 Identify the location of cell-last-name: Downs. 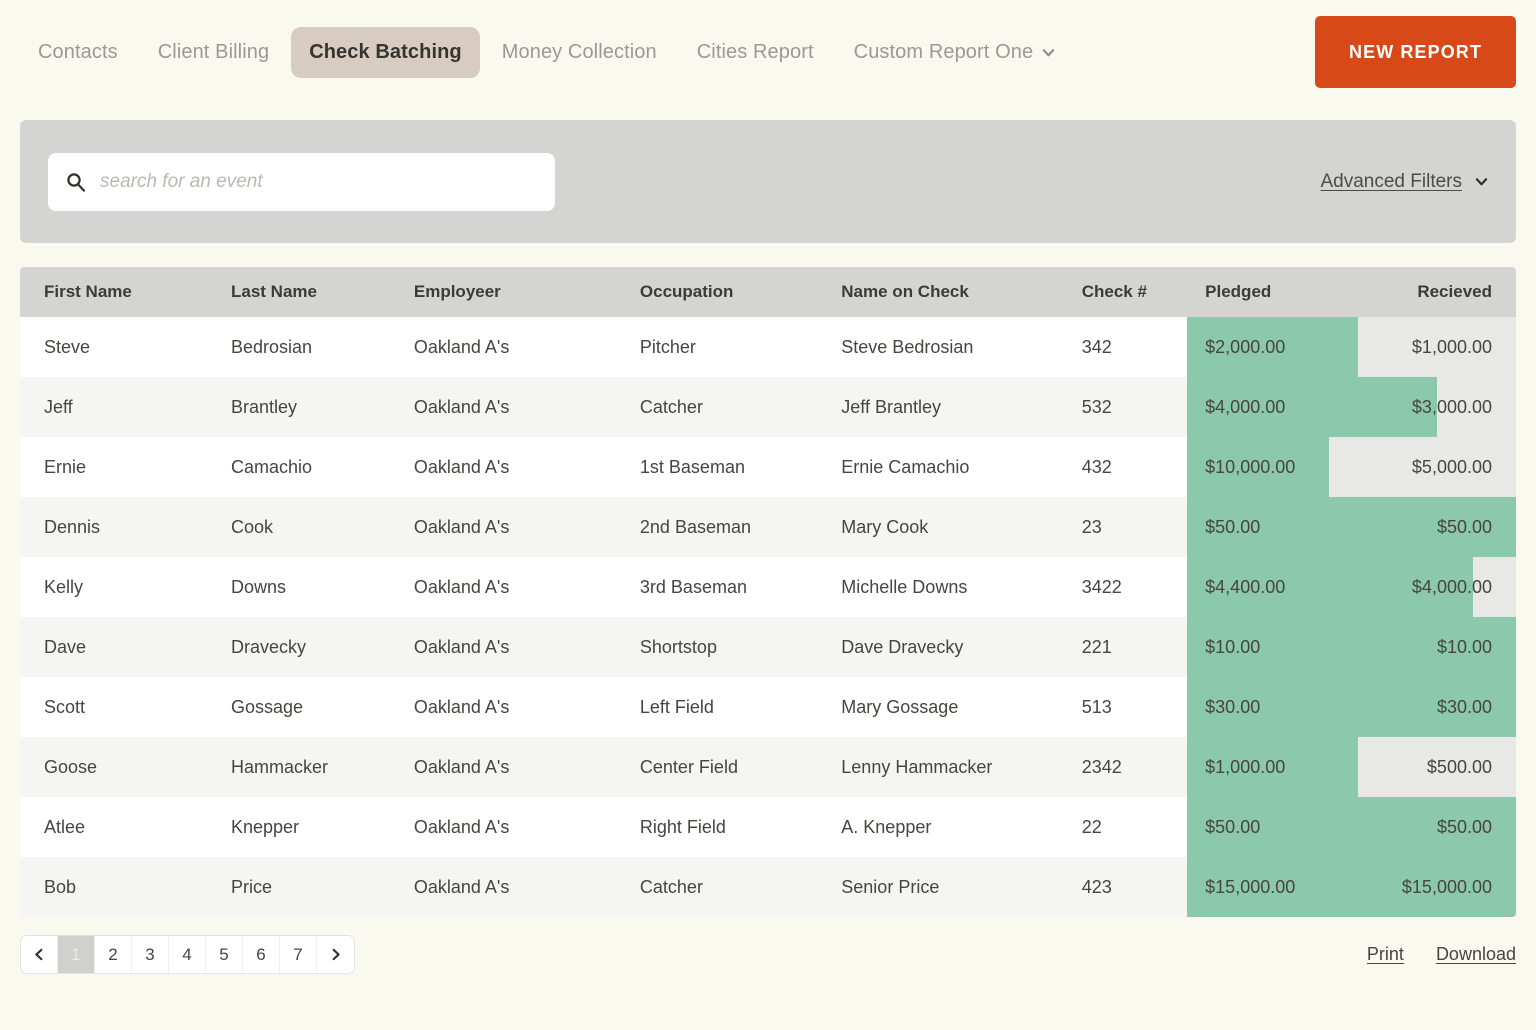
(298, 587).